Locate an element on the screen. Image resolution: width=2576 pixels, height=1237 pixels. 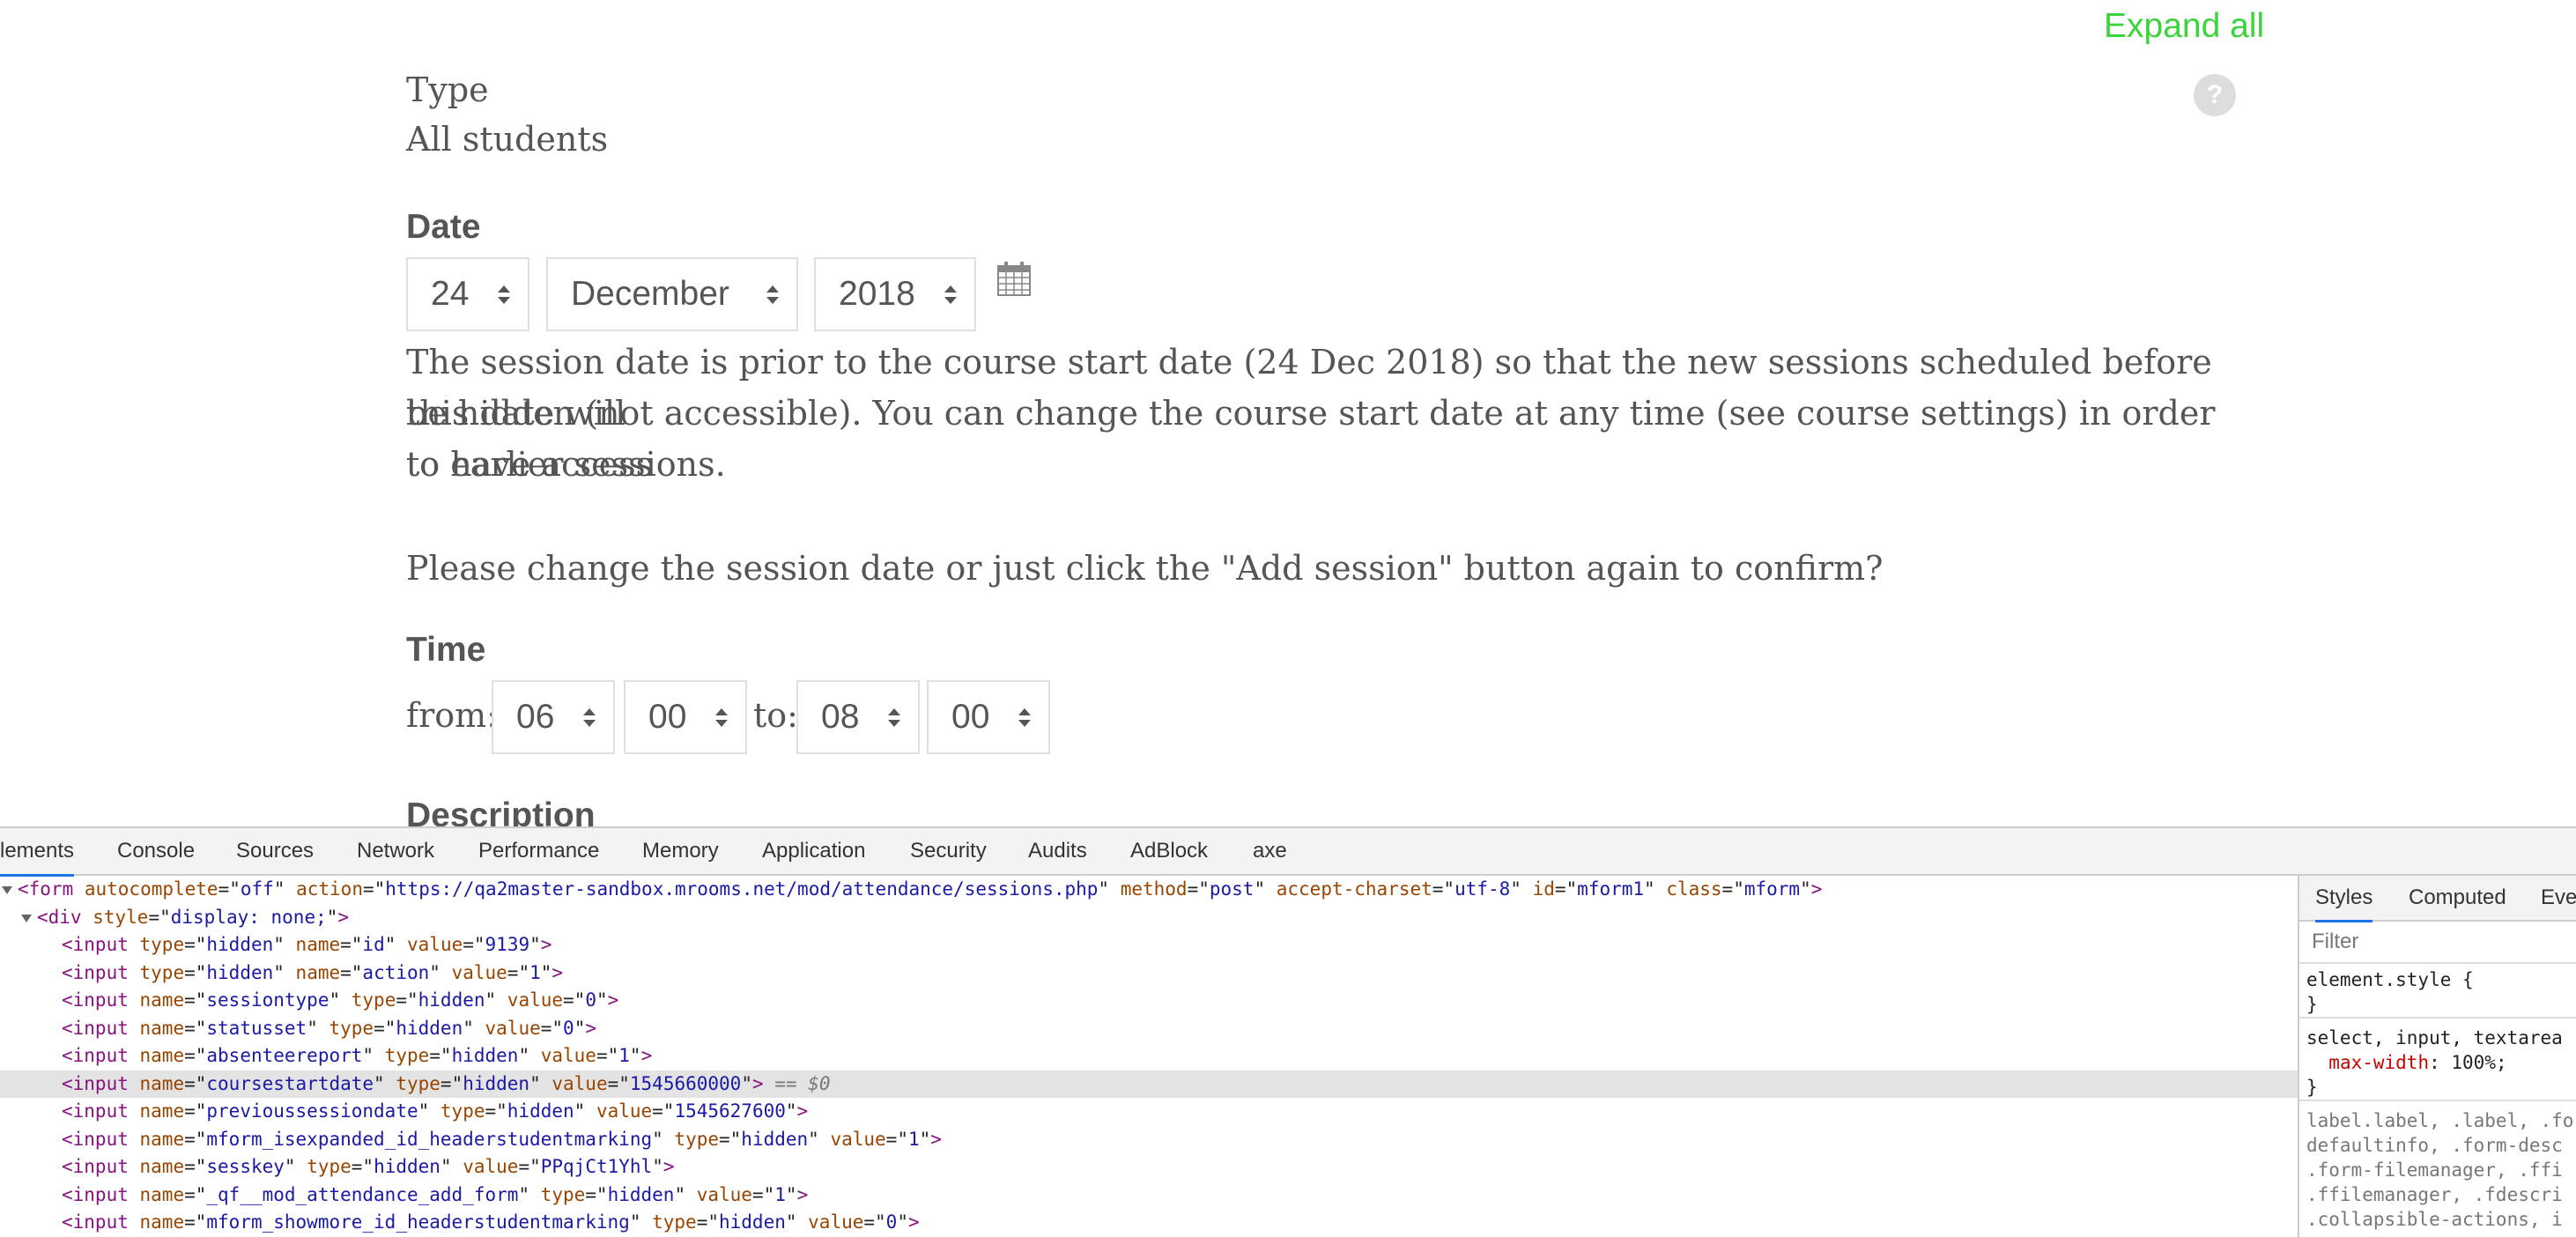
to-hour-select: 08 is located at coordinates (858, 717).